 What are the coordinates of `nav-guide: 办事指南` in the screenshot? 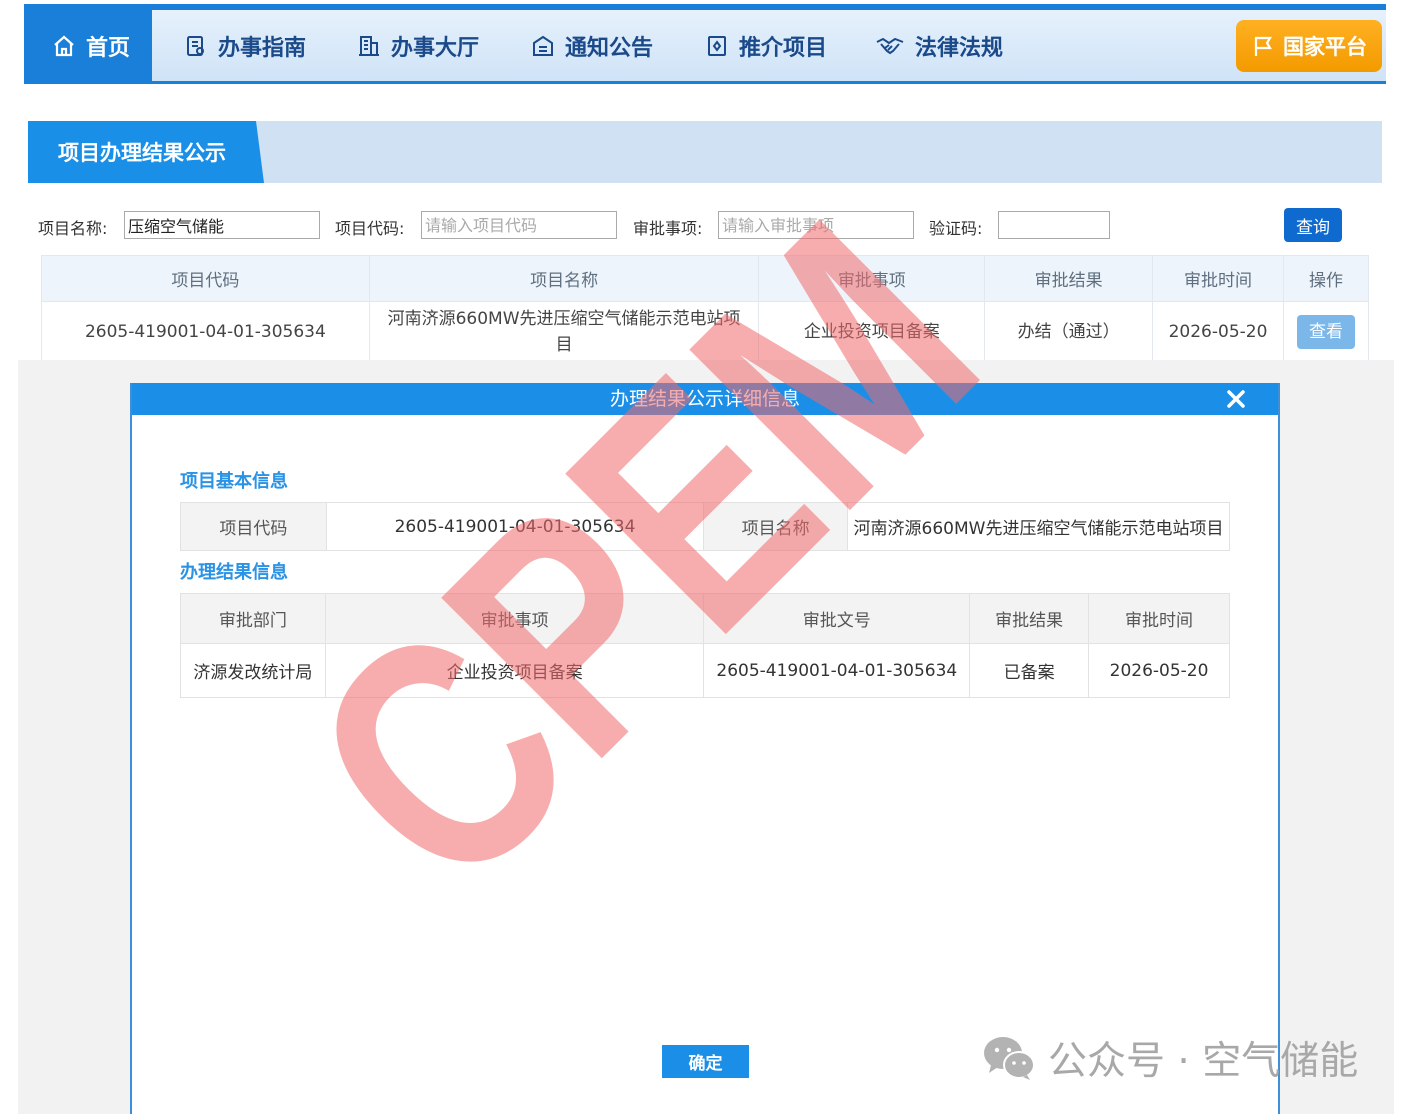 It's located at (245, 45).